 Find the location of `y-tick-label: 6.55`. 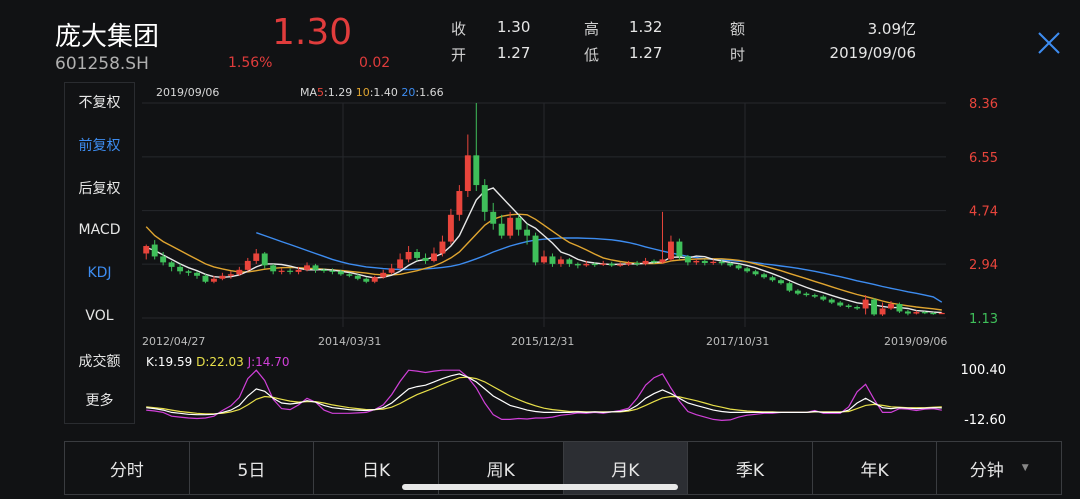

y-tick-label: 6.55 is located at coordinates (983, 158).